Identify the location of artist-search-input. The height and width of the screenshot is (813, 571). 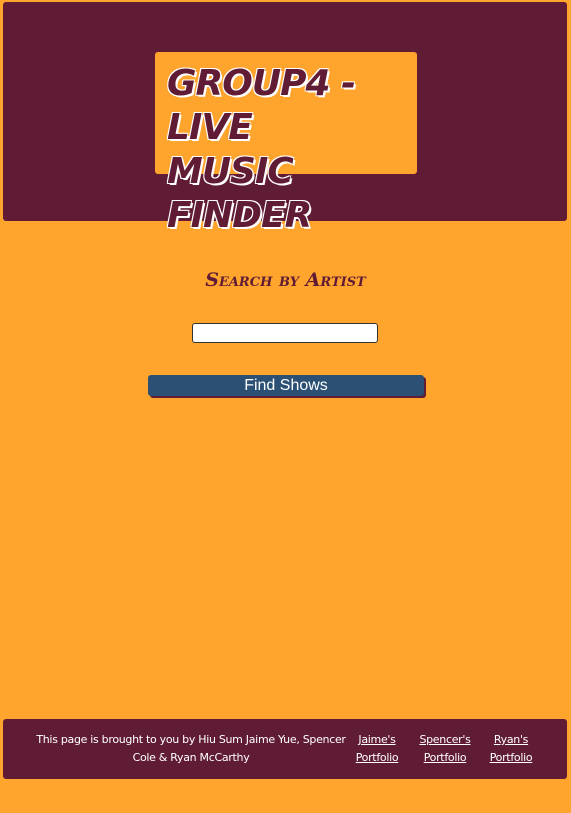
(285, 333).